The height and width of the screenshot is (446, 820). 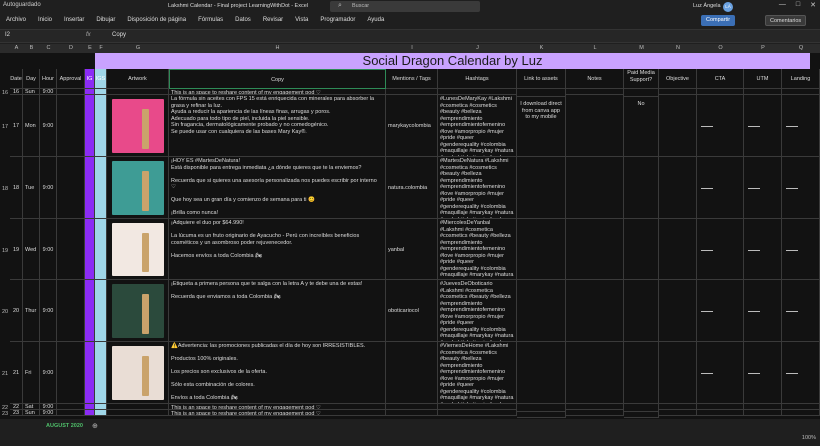 I want to click on cell-mention, so click(x=412, y=373).